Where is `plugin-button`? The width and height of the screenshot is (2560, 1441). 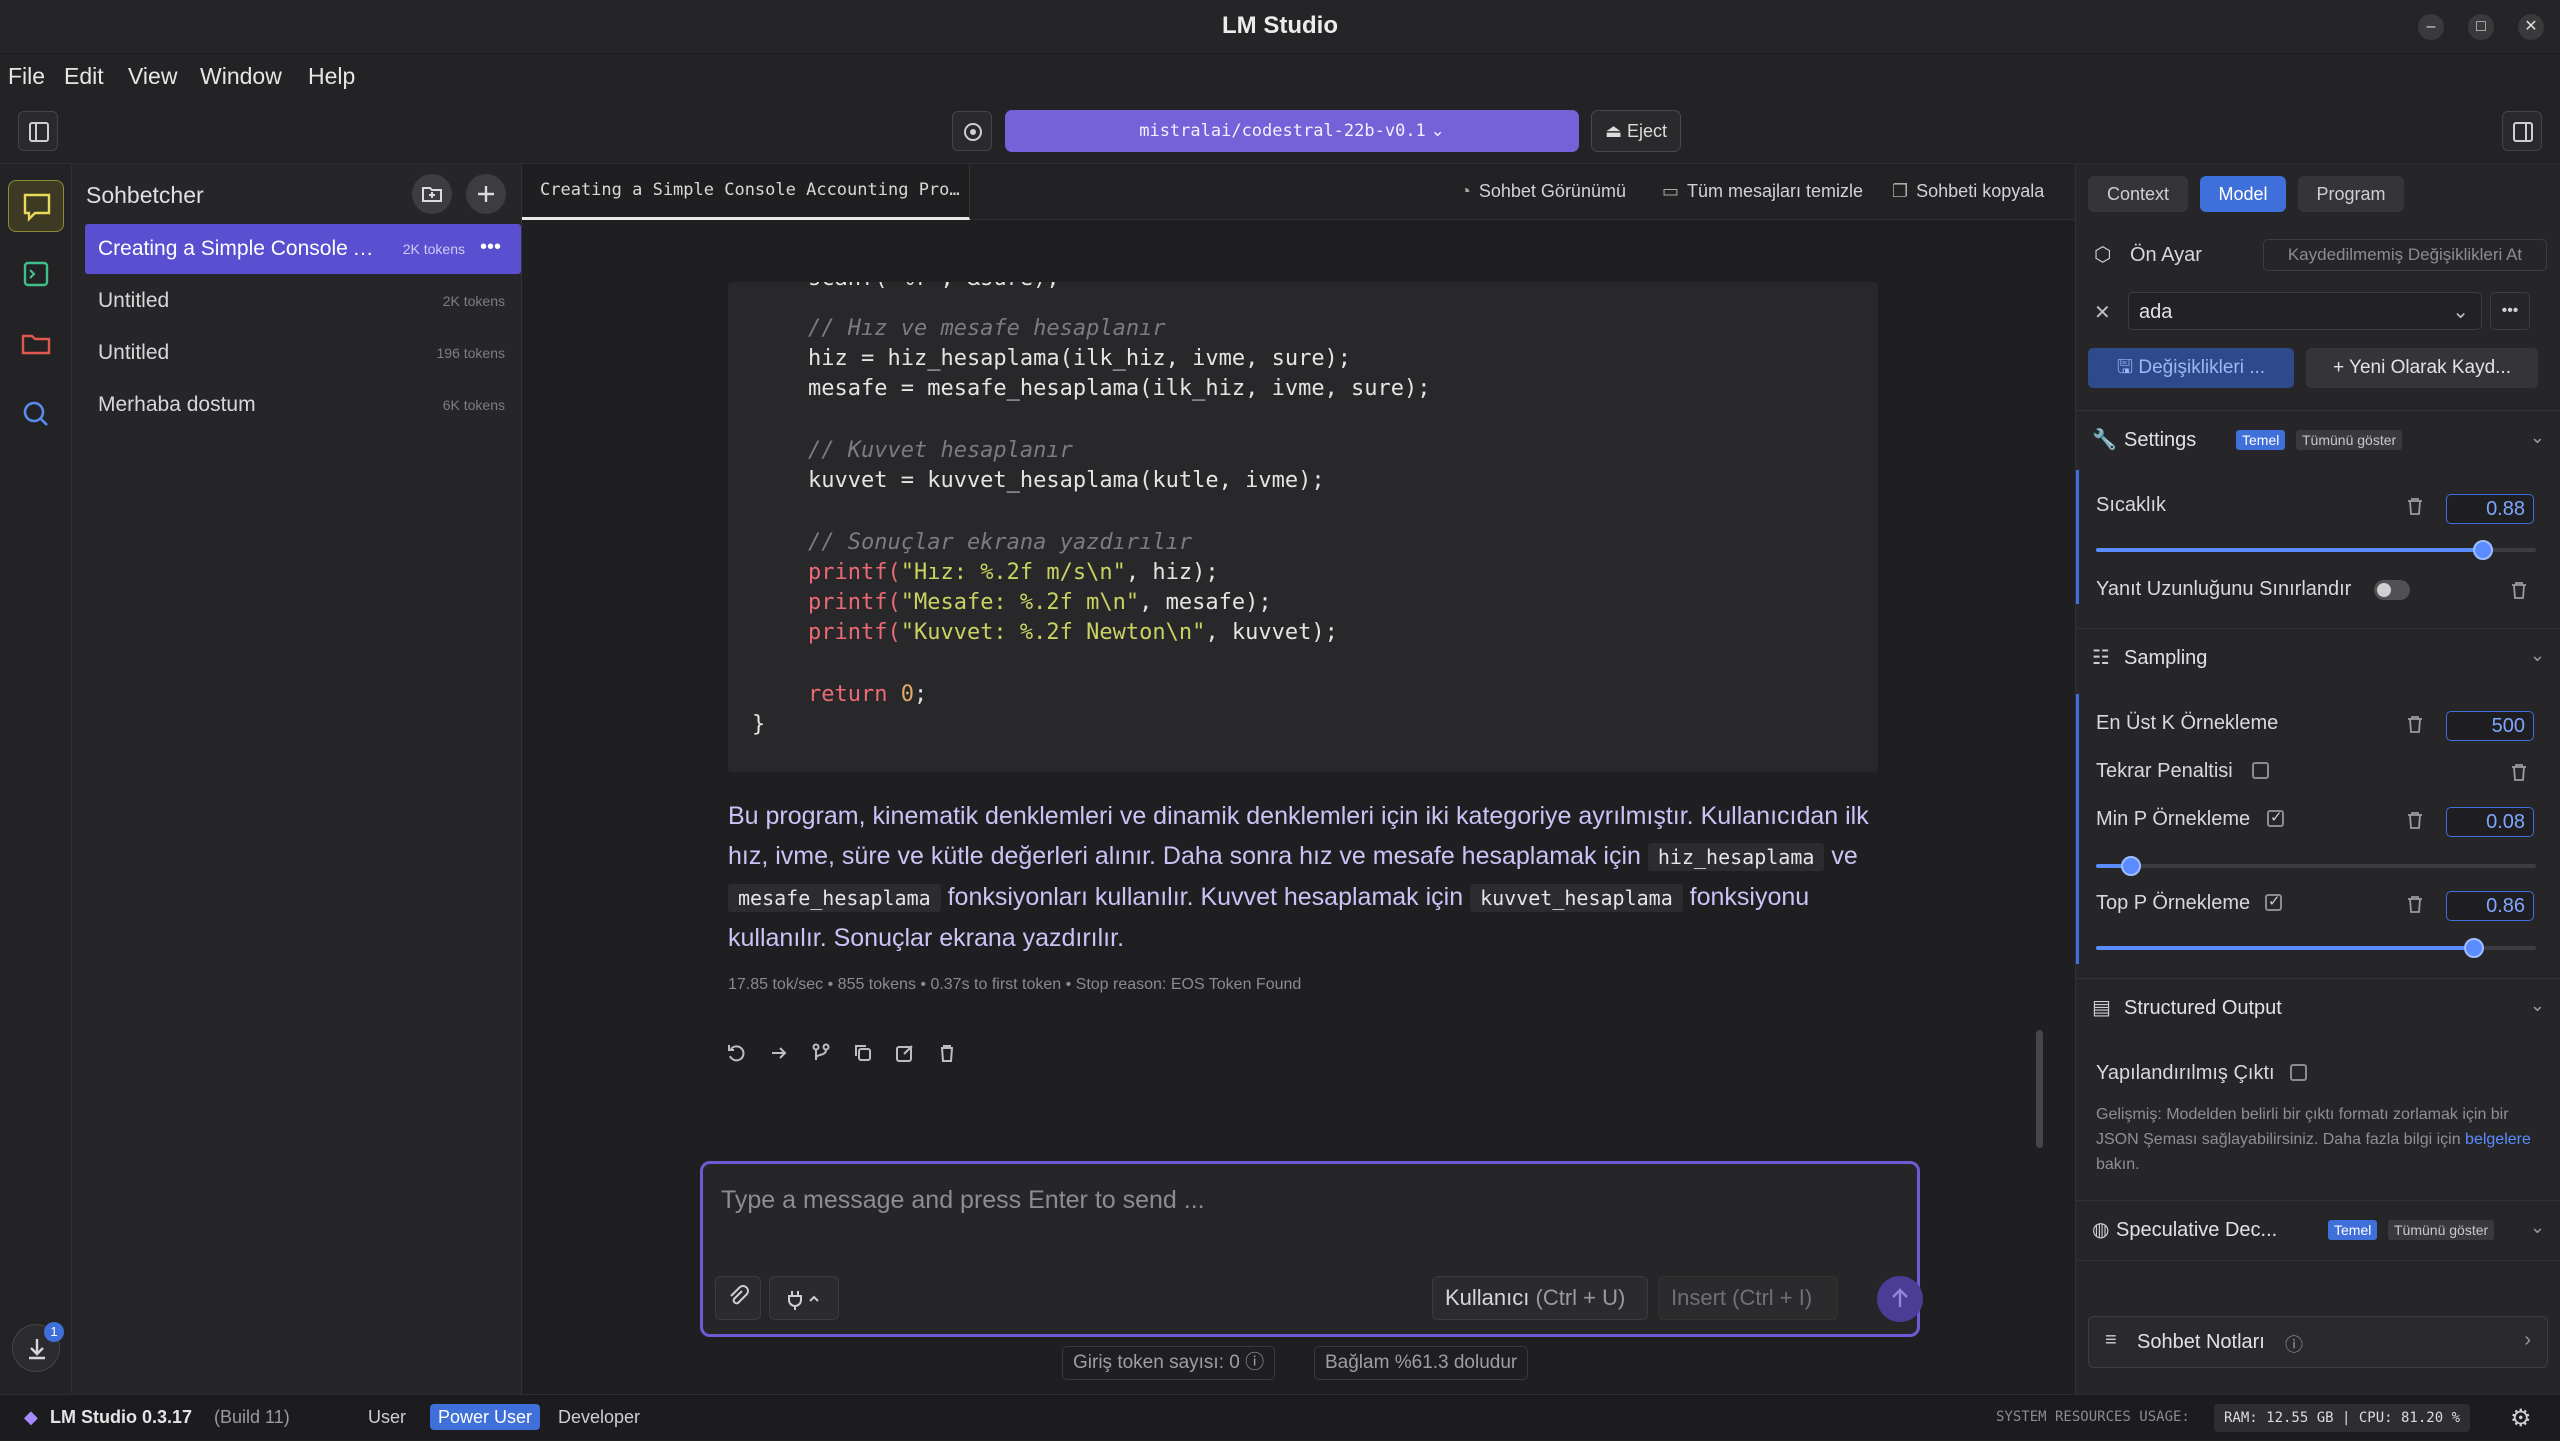 plugin-button is located at coordinates (804, 1298).